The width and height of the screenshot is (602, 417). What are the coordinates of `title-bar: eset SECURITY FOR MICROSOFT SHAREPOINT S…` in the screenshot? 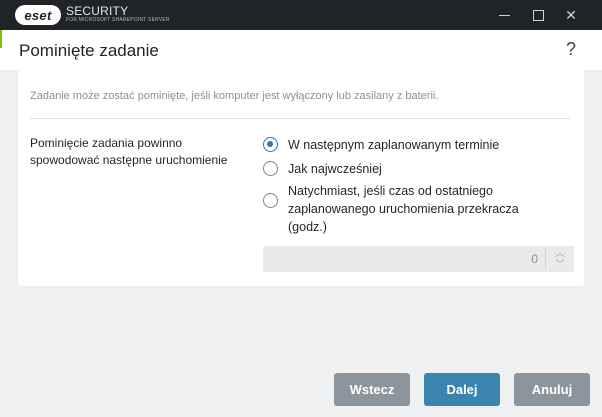 It's located at (301, 15).